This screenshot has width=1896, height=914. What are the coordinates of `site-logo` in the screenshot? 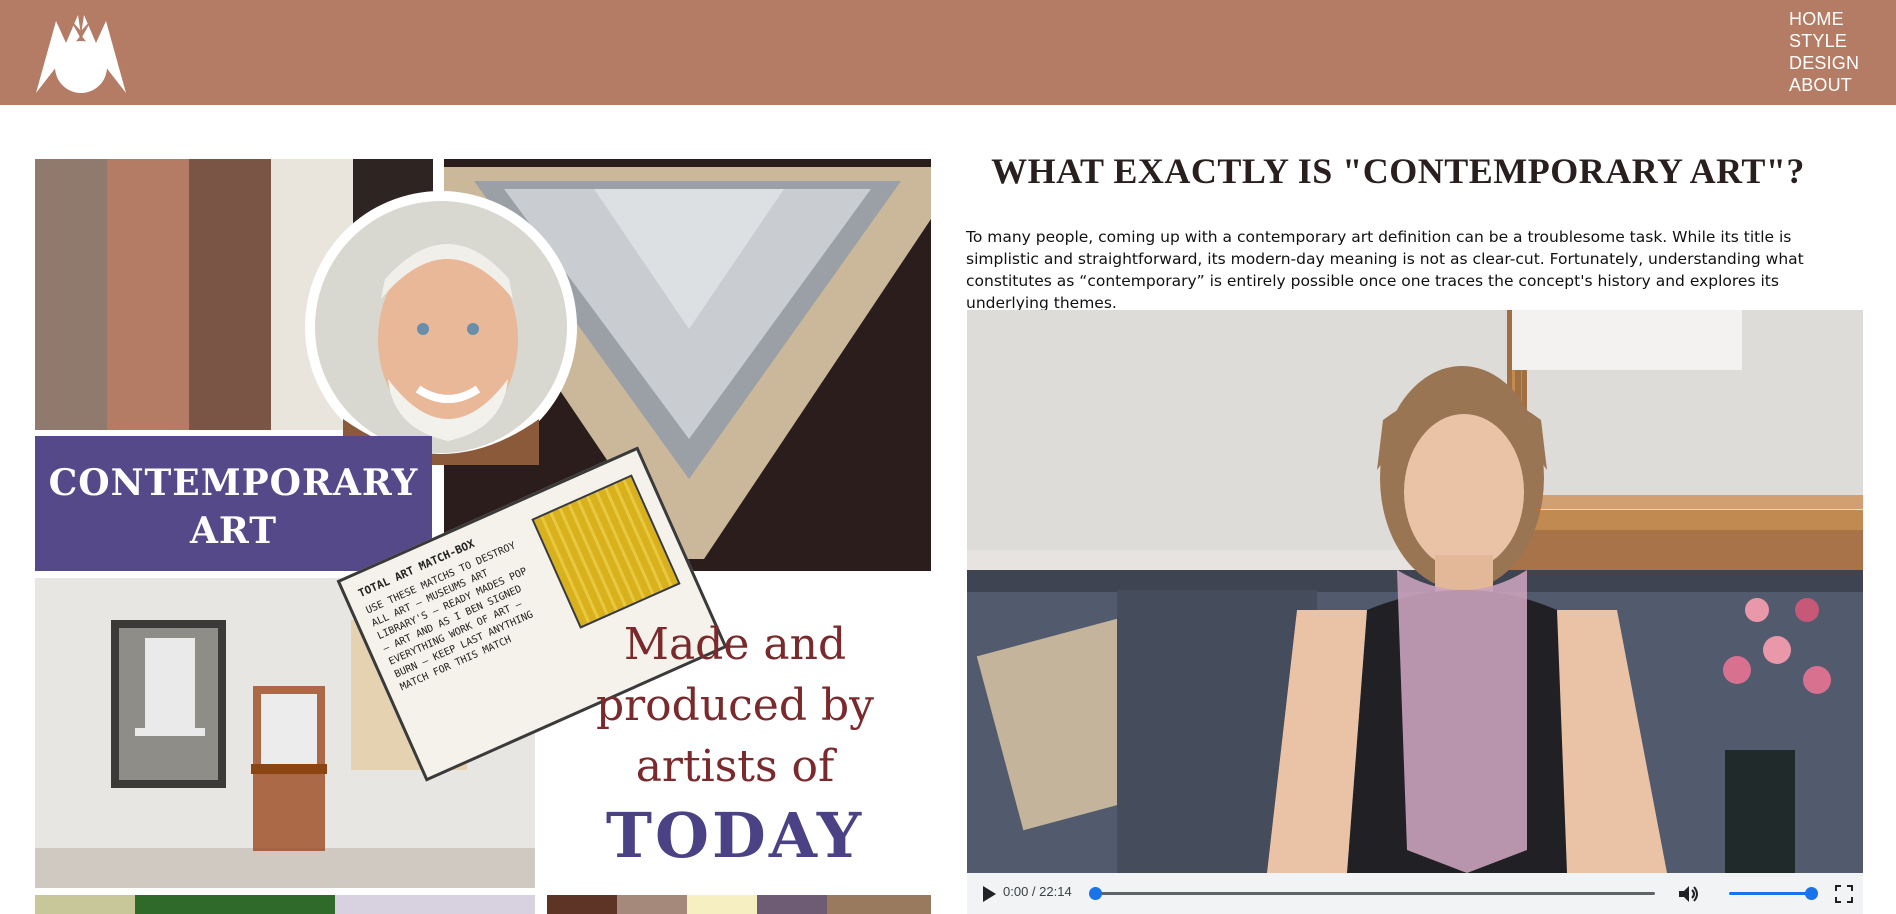 It's located at (81, 51).